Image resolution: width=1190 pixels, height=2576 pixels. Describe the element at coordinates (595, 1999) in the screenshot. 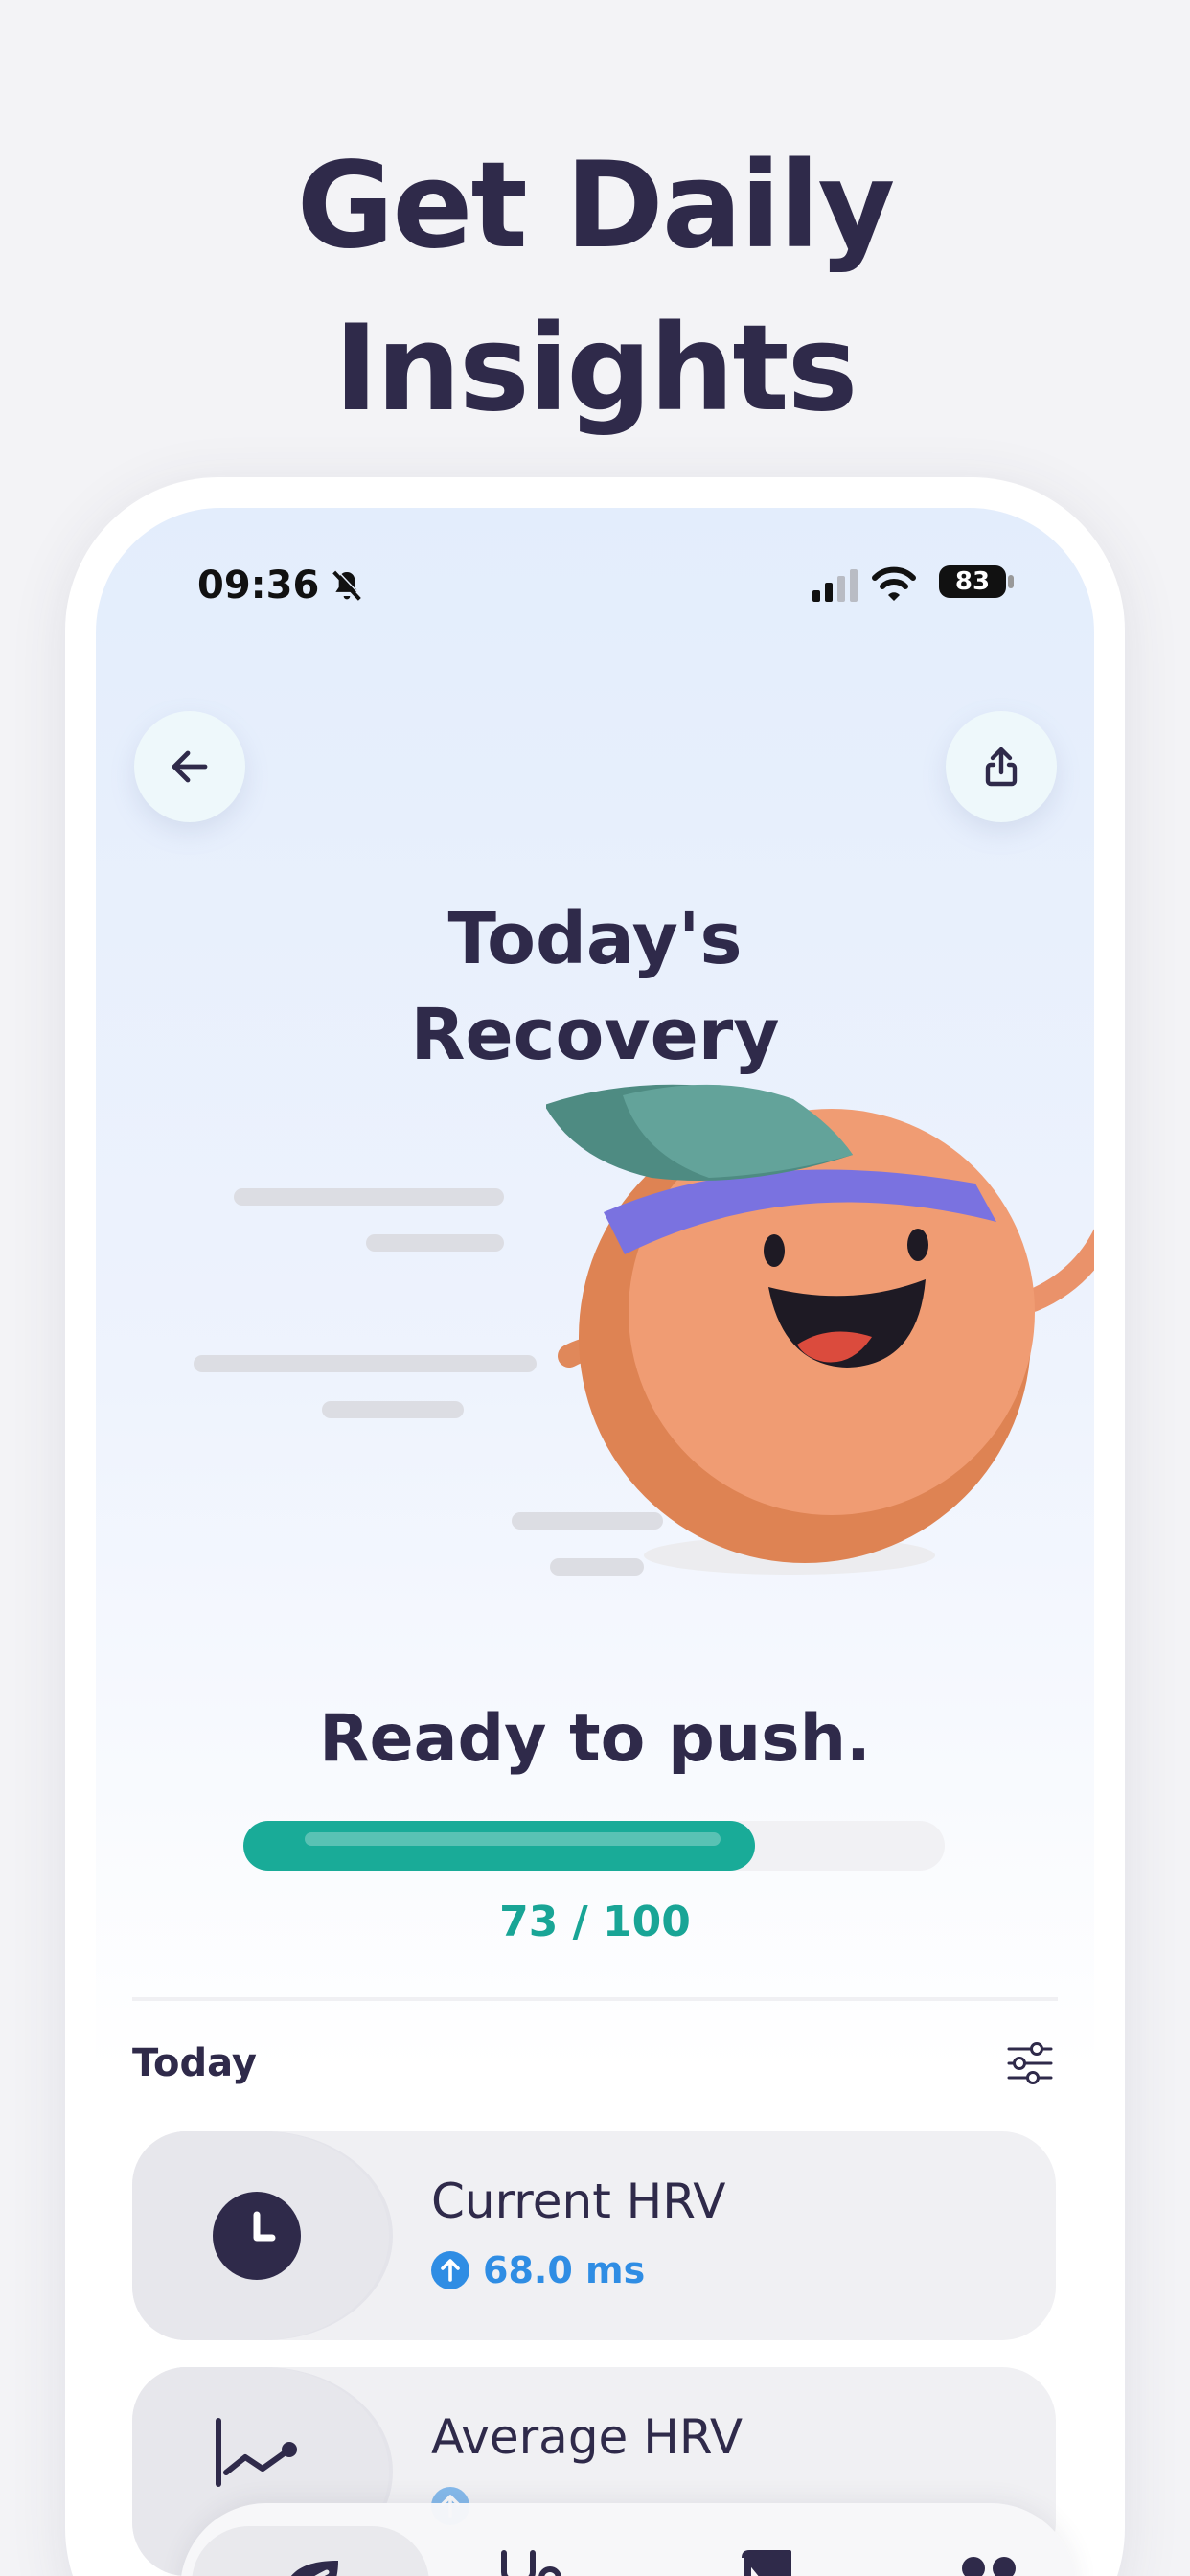

I see `divider` at that location.